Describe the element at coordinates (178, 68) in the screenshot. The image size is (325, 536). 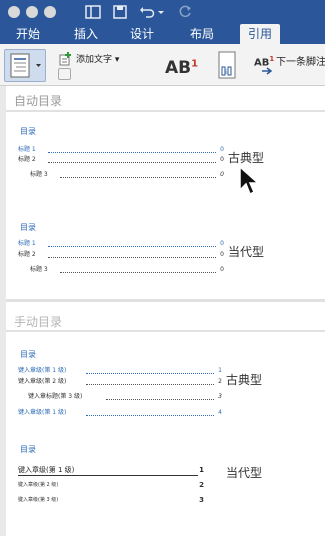
I see `insert-footnote-label: AB` at that location.